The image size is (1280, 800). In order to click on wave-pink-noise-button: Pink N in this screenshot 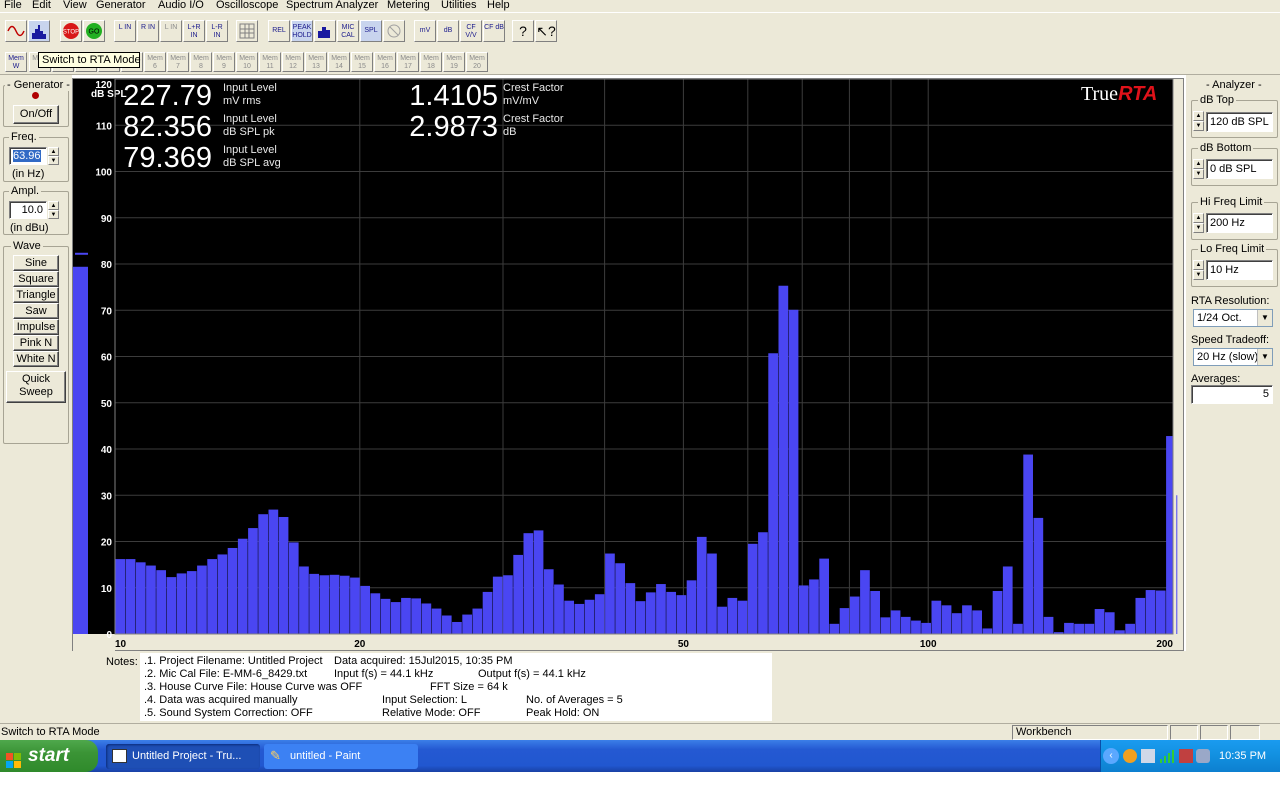, I will do `click(36, 343)`.